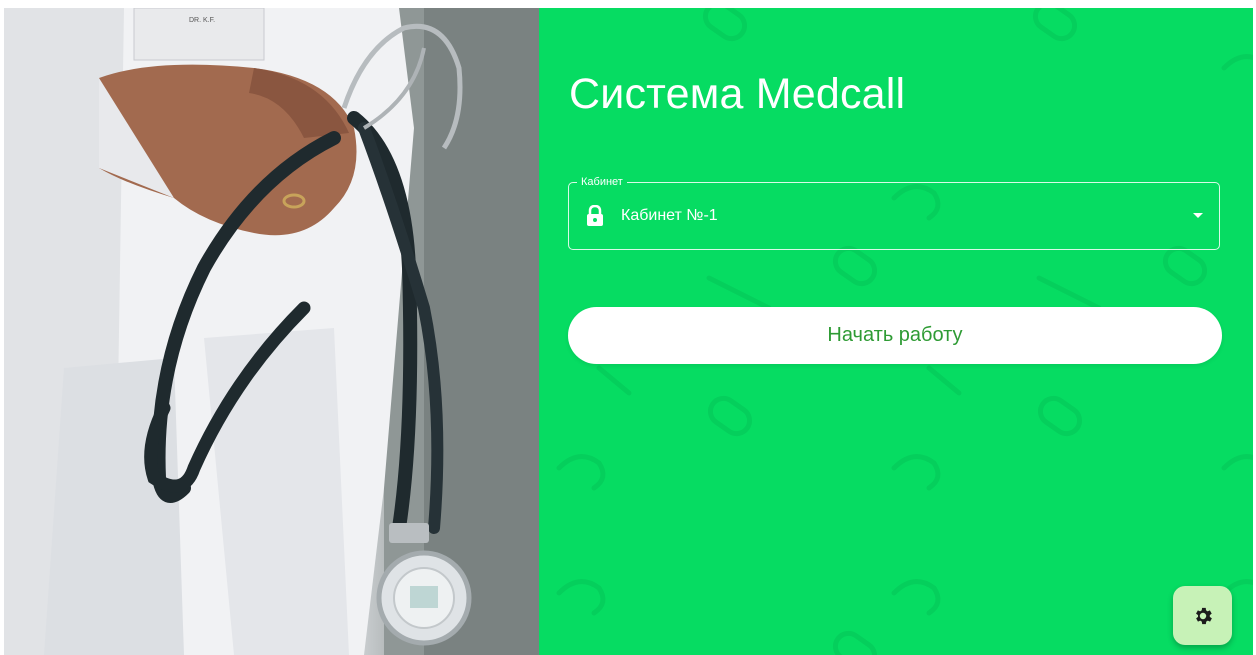 This screenshot has width=1256, height=655. What do you see at coordinates (202, 20) in the screenshot?
I see `svg-text: DR. K.F.` at bounding box center [202, 20].